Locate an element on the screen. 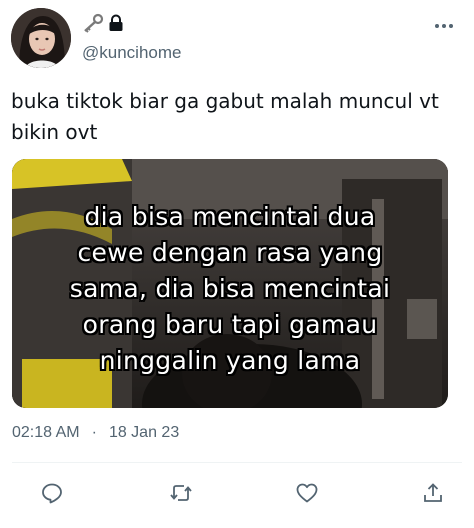 The image size is (474, 528). caption-line: cewe dengan rasa yang is located at coordinates (230, 252).